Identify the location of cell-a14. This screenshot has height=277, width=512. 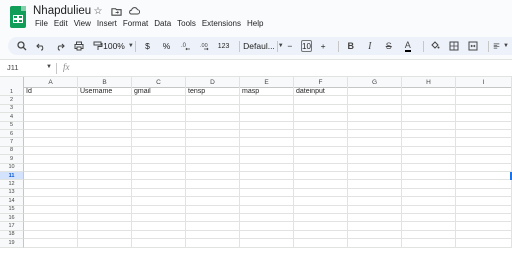
(51, 201).